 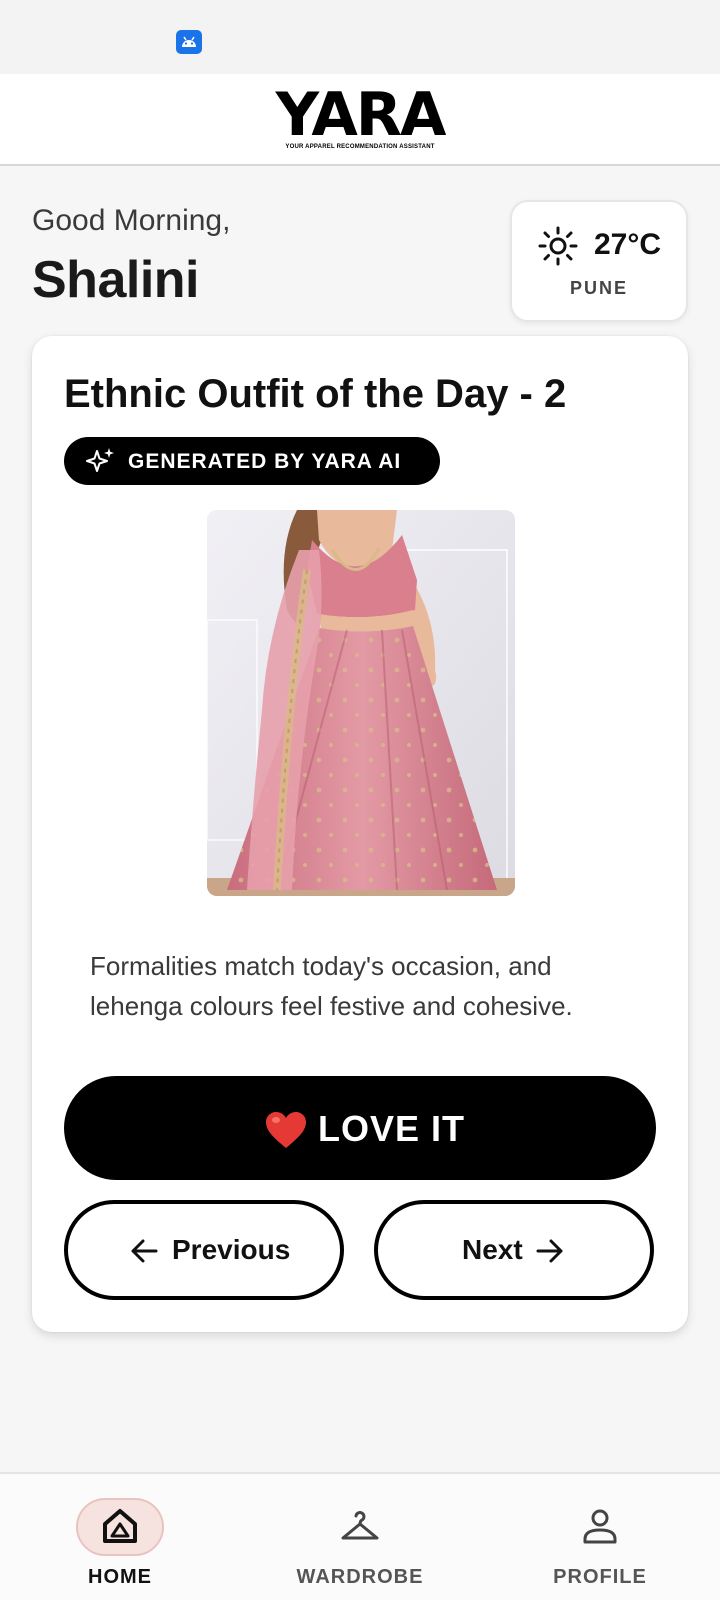 What do you see at coordinates (189, 42) in the screenshot?
I see `android-notification-icon` at bounding box center [189, 42].